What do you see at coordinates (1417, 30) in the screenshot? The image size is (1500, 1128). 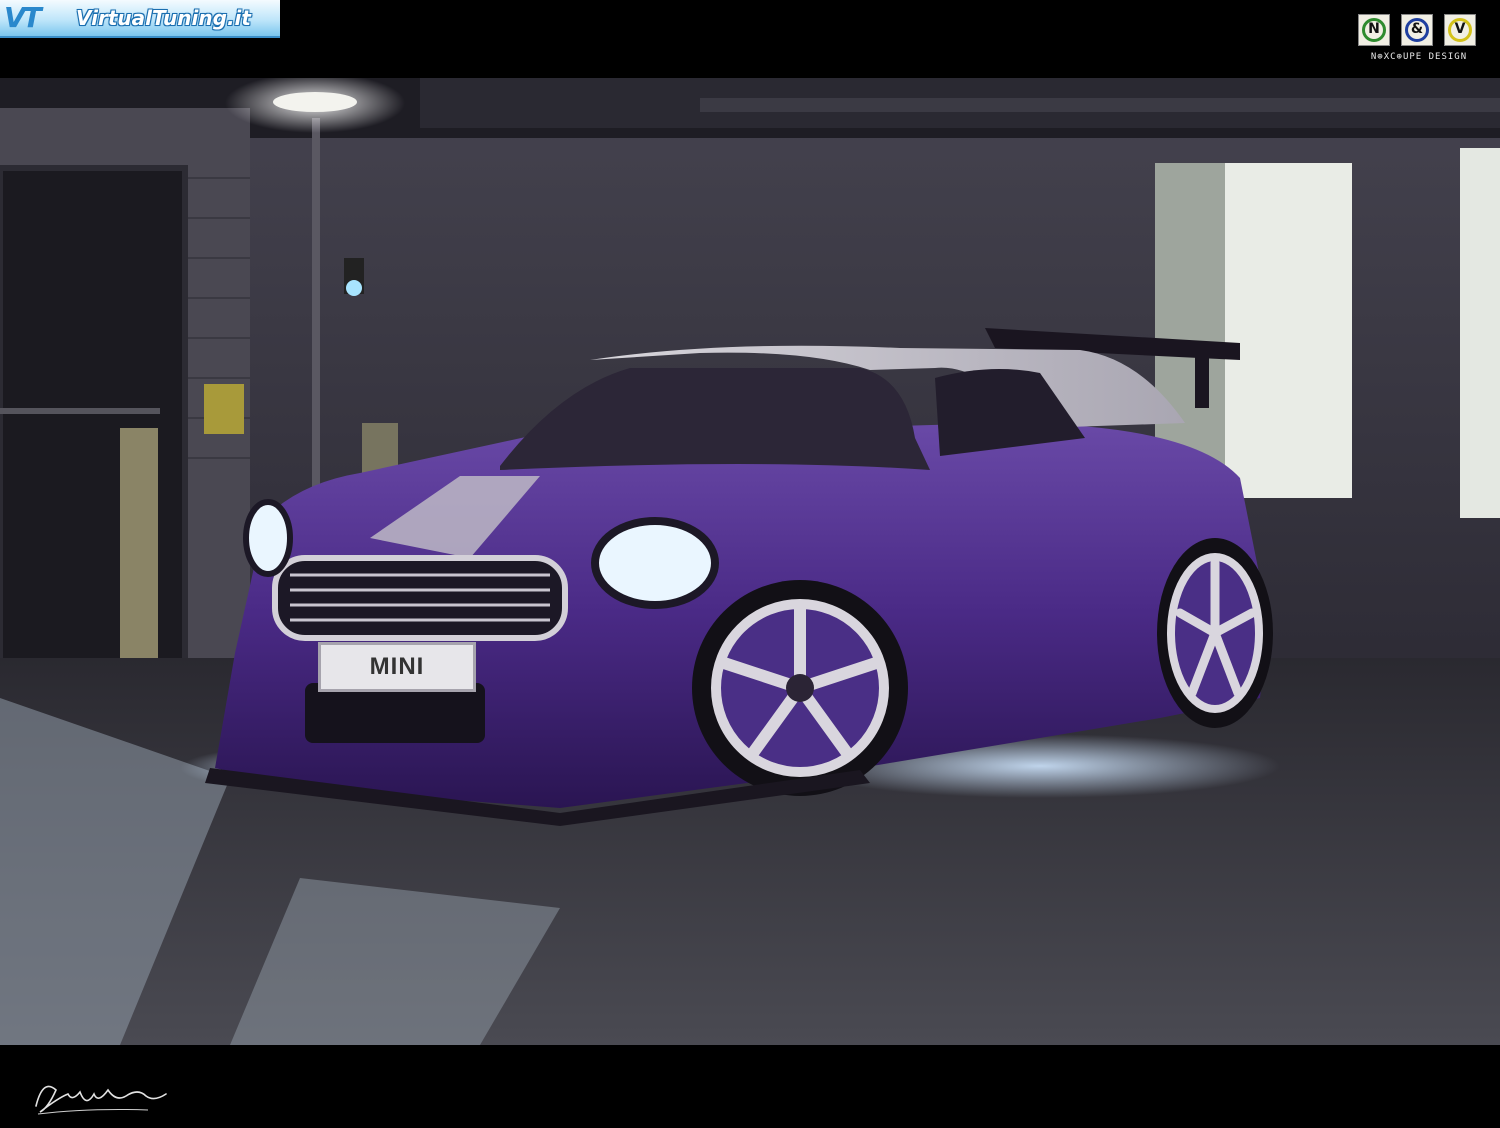 I see `designer-badge-amp: &` at bounding box center [1417, 30].